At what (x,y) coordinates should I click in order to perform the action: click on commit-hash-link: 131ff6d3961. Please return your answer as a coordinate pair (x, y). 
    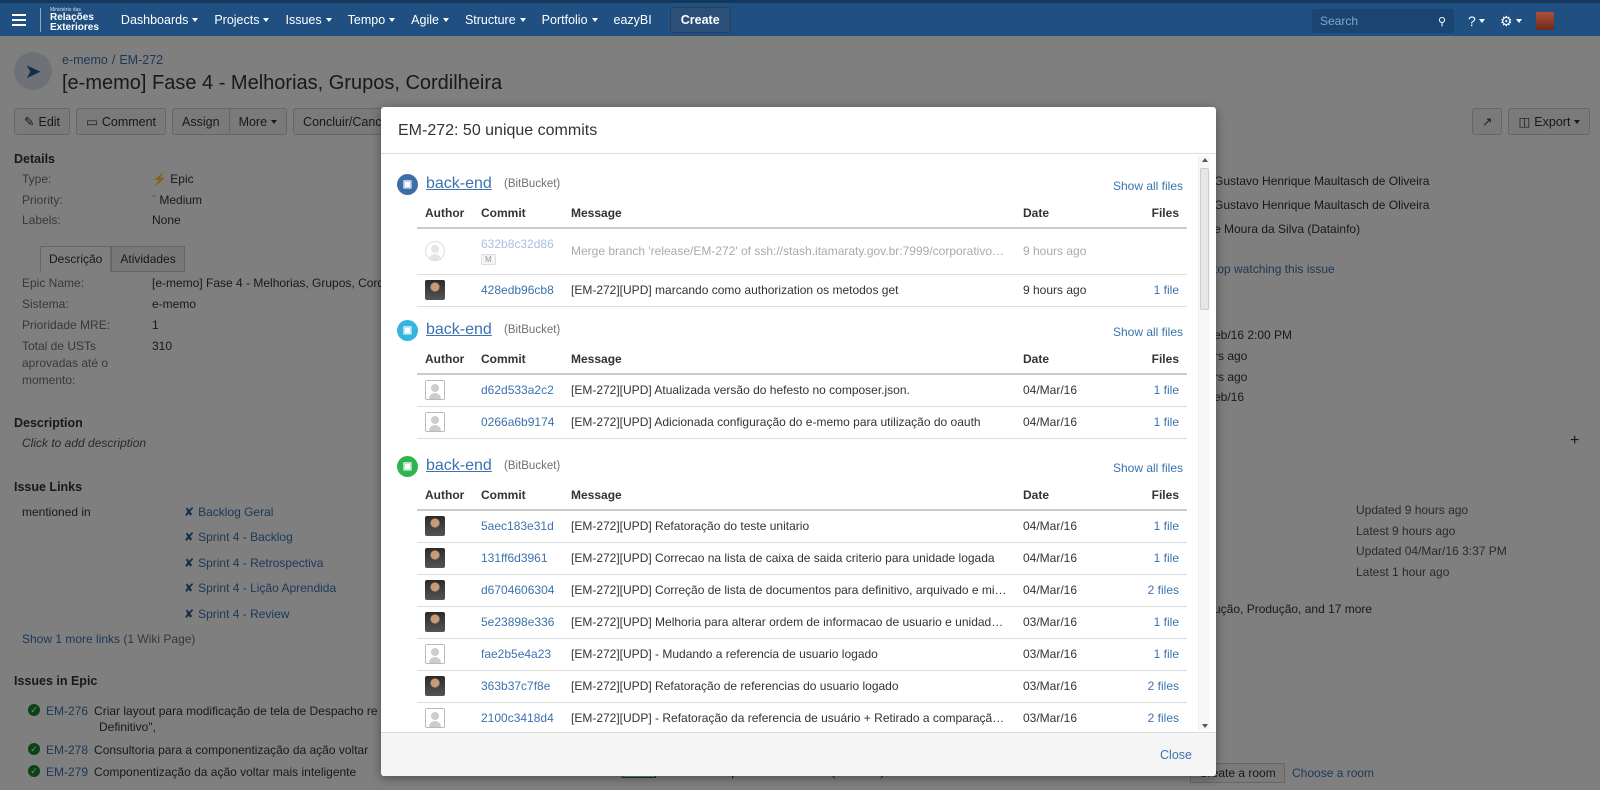
    Looking at the image, I should click on (514, 558).